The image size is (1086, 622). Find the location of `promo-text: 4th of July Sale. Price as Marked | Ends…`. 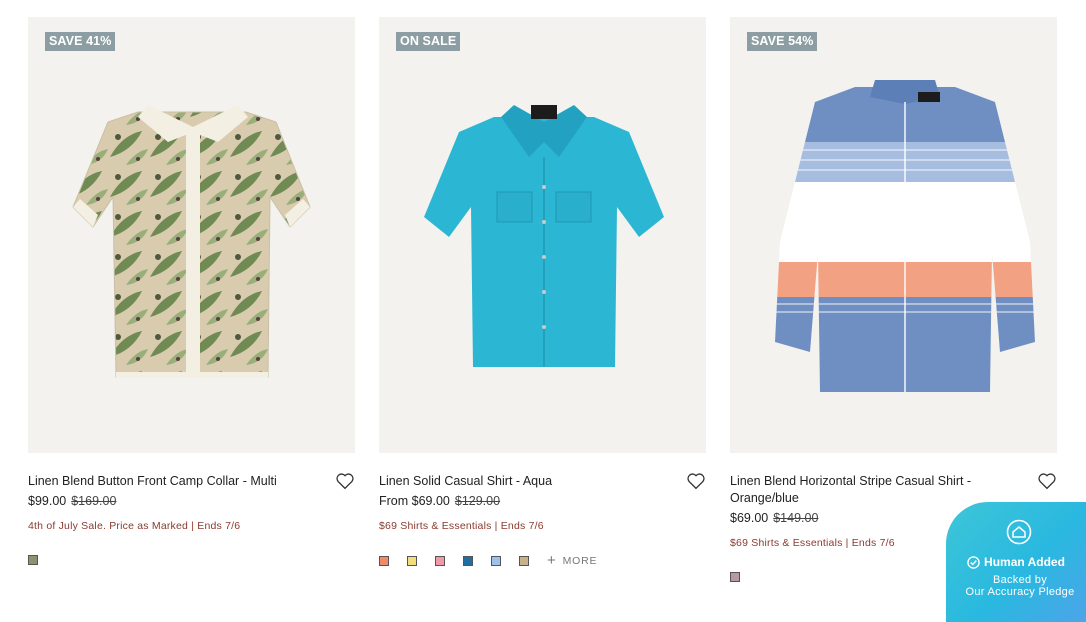

promo-text: 4th of July Sale. Price as Marked | Ends… is located at coordinates (134, 526).